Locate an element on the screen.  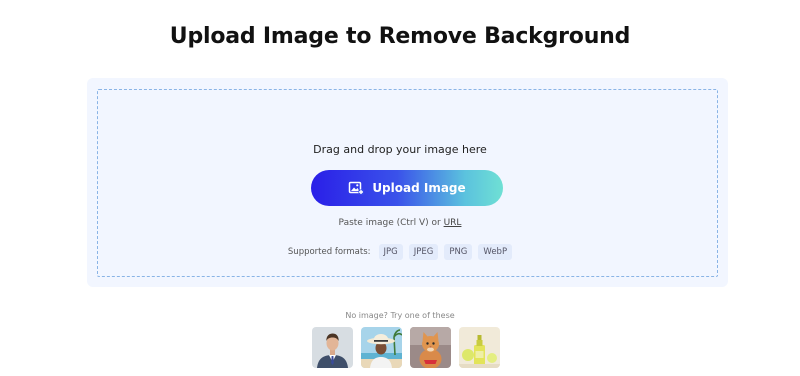
formats-label: Supported formats: is located at coordinates (329, 252).